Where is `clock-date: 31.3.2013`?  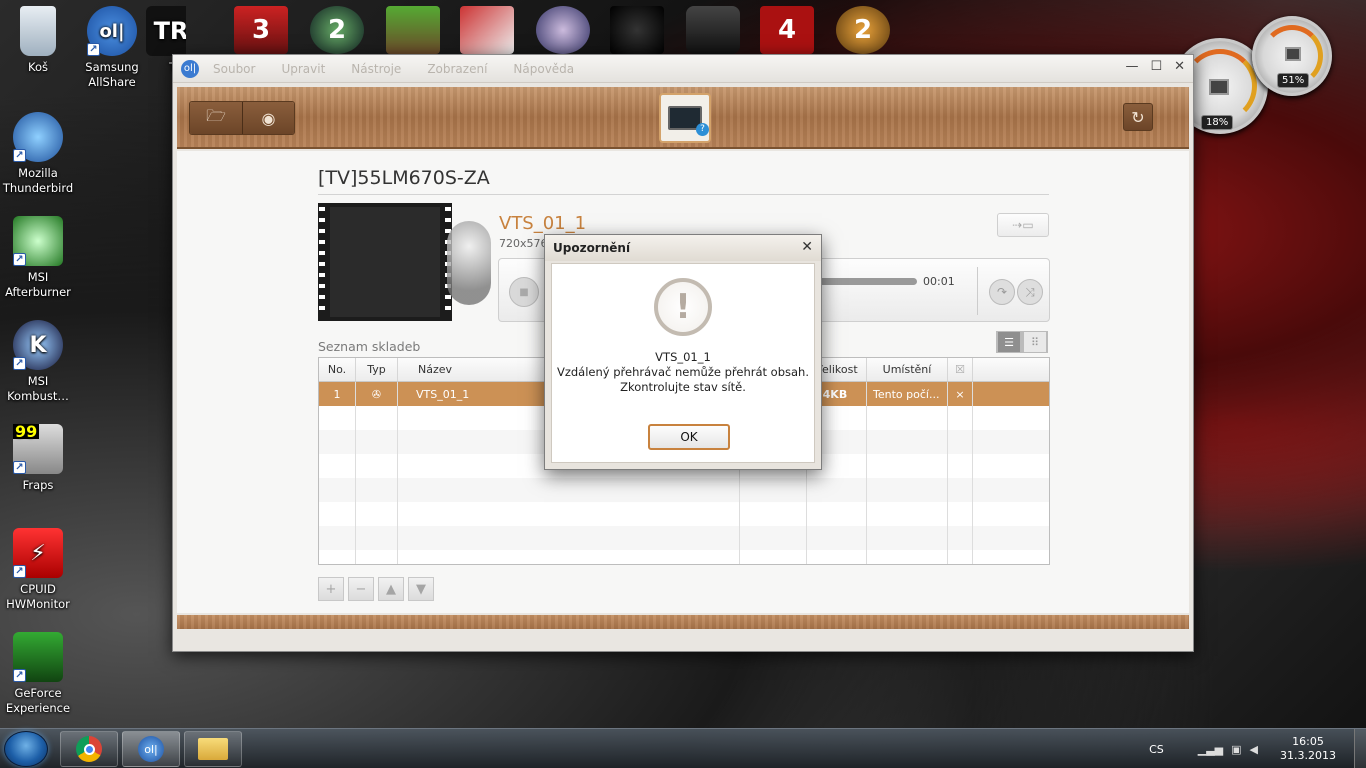 clock-date: 31.3.2013 is located at coordinates (1308, 755).